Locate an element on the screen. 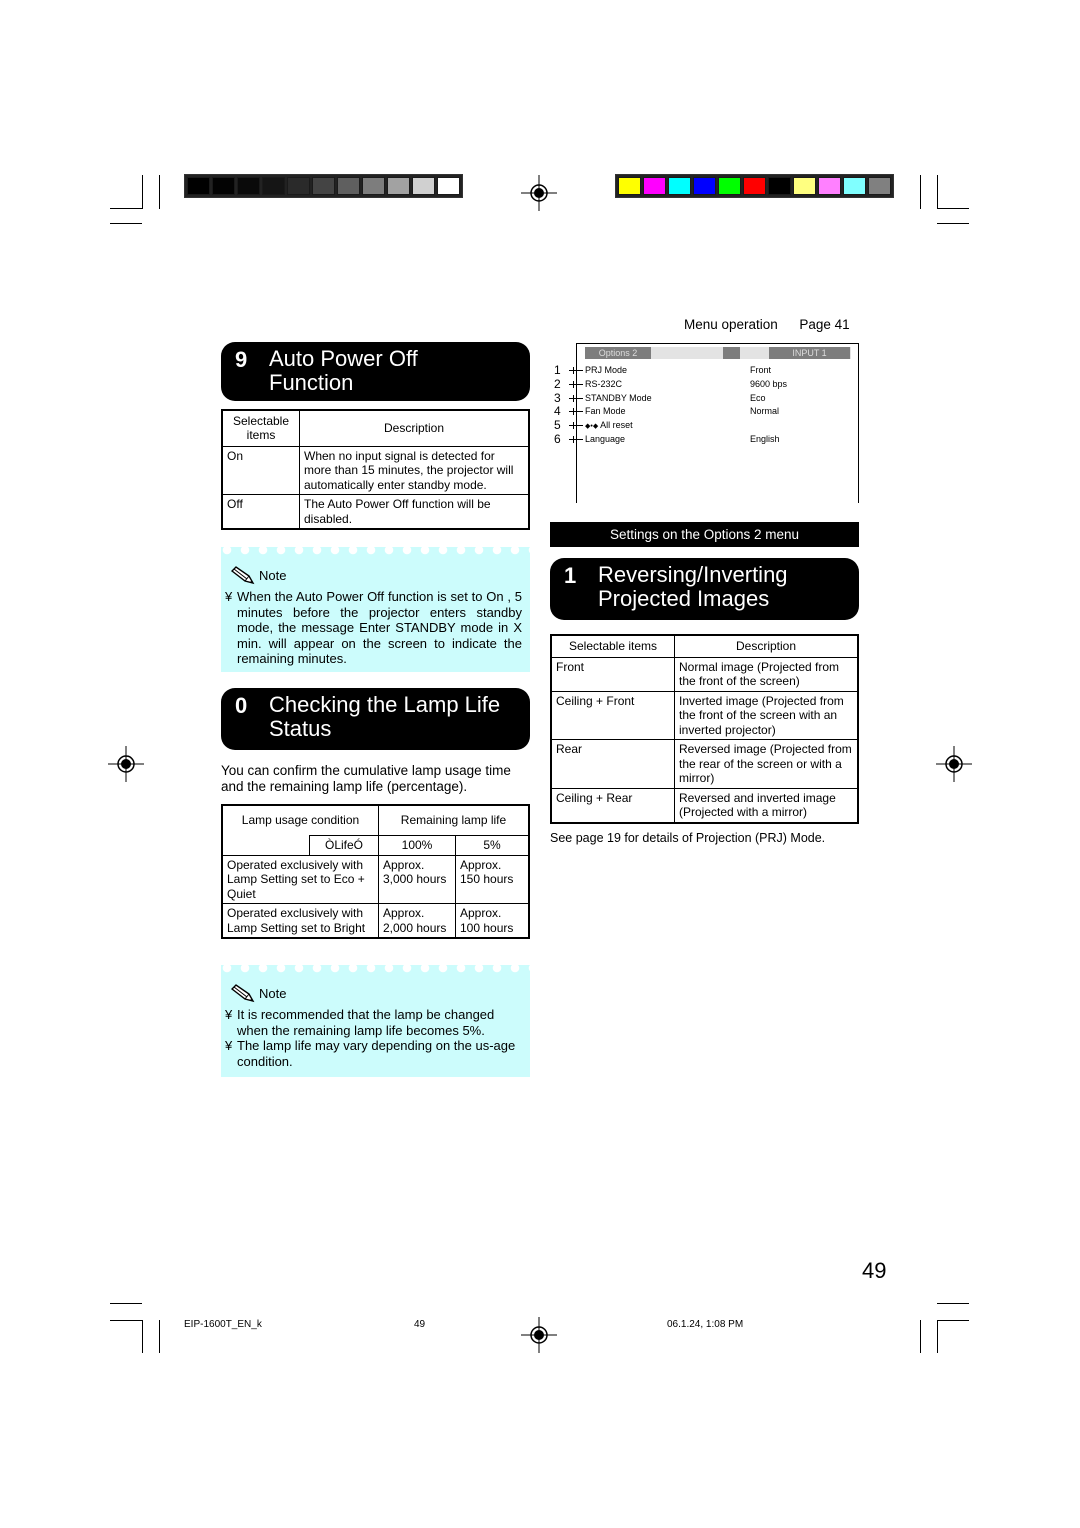 Image resolution: width=1080 pixels, height=1528 pixels. table-cell-item: Ceiling + Front is located at coordinates (612, 715).